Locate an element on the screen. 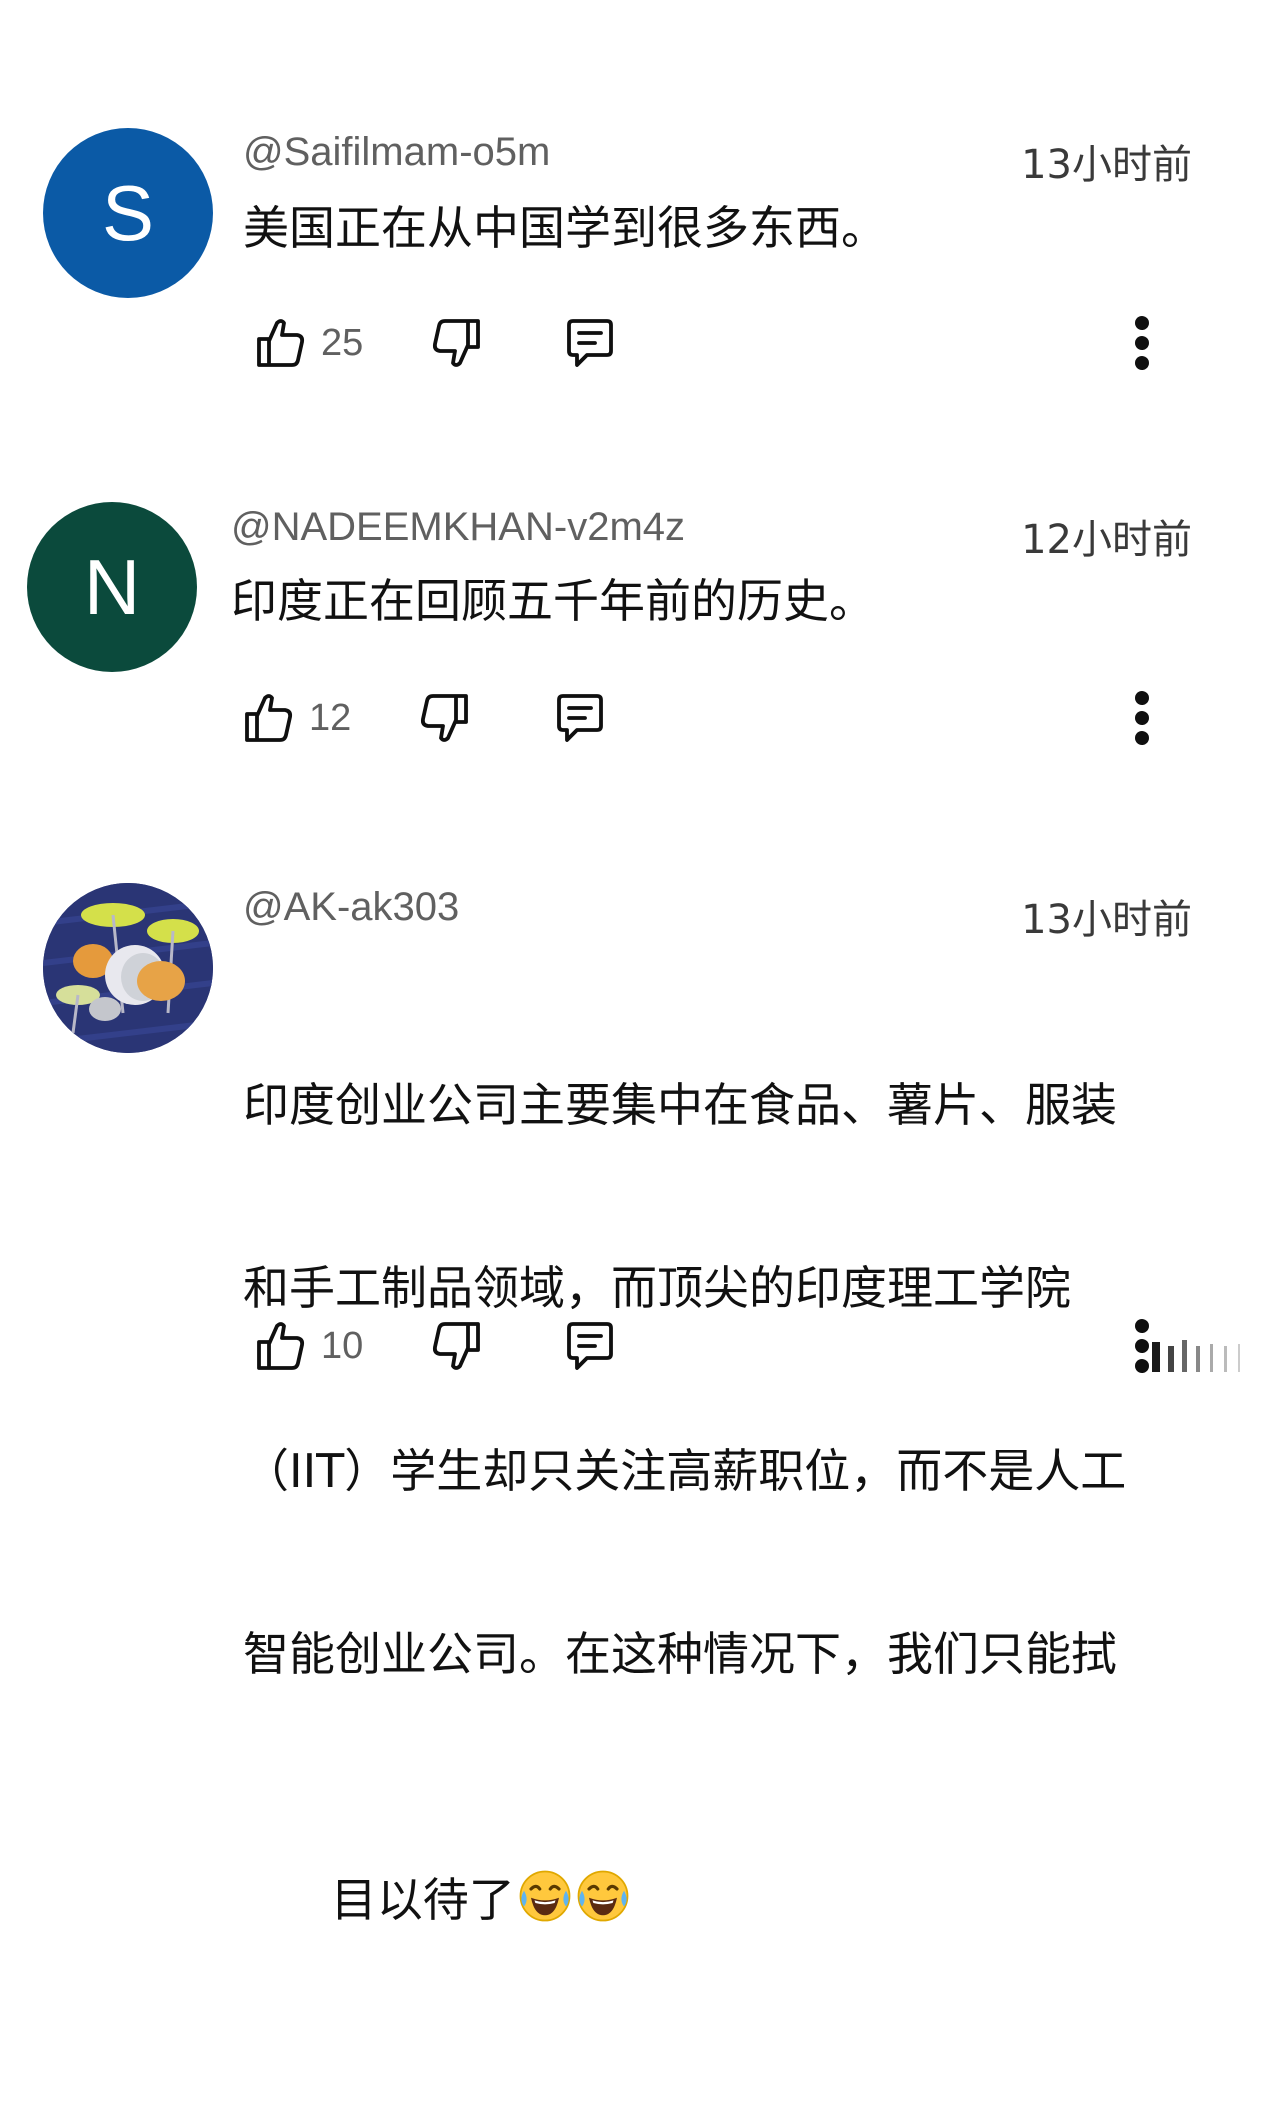 The height and width of the screenshot is (2114, 1280). like-button: 10 is located at coordinates (309, 1346).